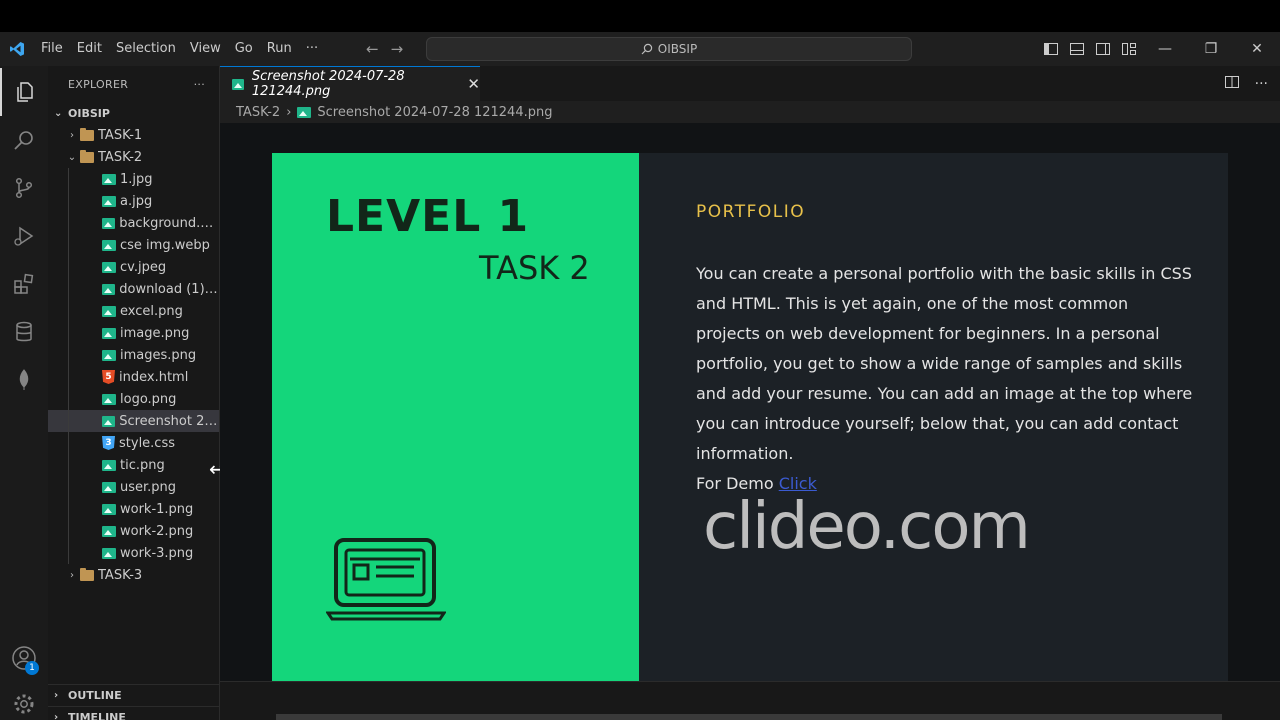 Image resolution: width=1280 pixels, height=720 pixels. I want to click on file-item: tic.png, so click(133, 465).